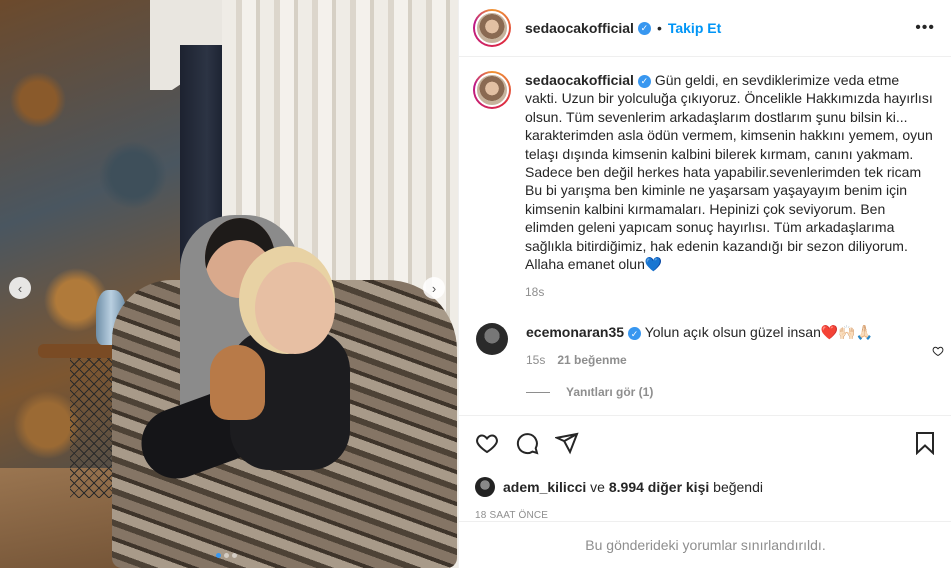  I want to click on likes-summary: adem_kilicci ve 8.994 diğer kişi beğendi, so click(705, 487).